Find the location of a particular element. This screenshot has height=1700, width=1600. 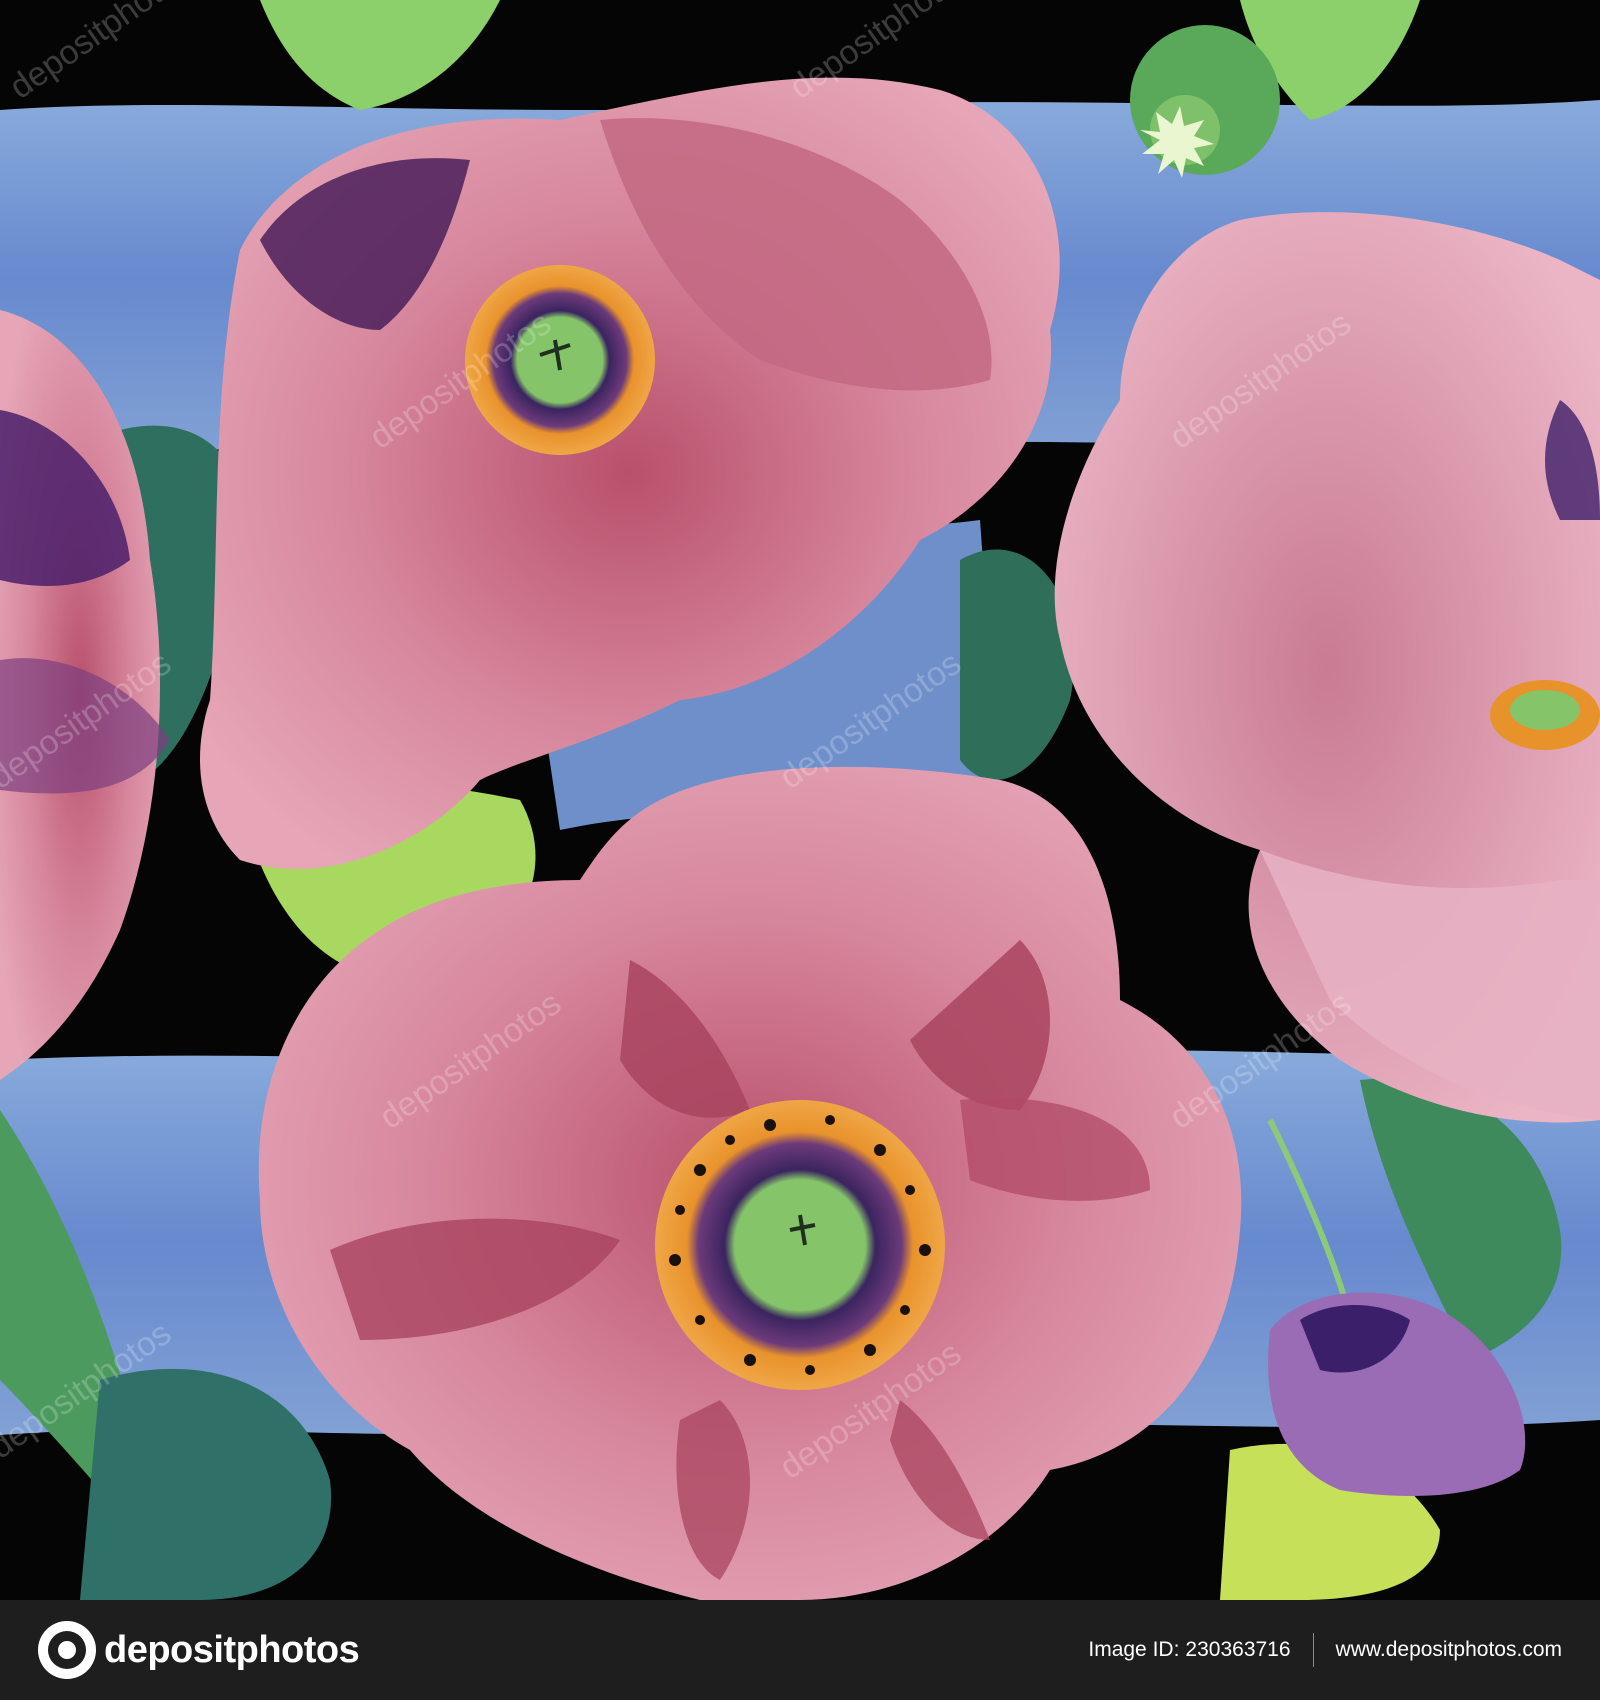

website-link: www.depositphotos.com is located at coordinates (1449, 1650).